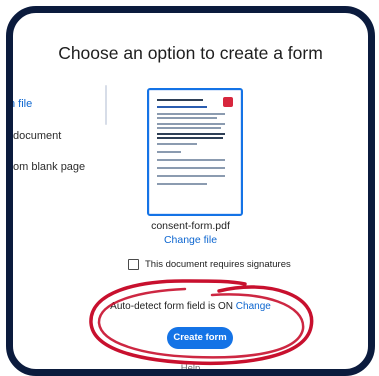  What do you see at coordinates (190, 226) in the screenshot?
I see `file-name: consent-form.pdf` at bounding box center [190, 226].